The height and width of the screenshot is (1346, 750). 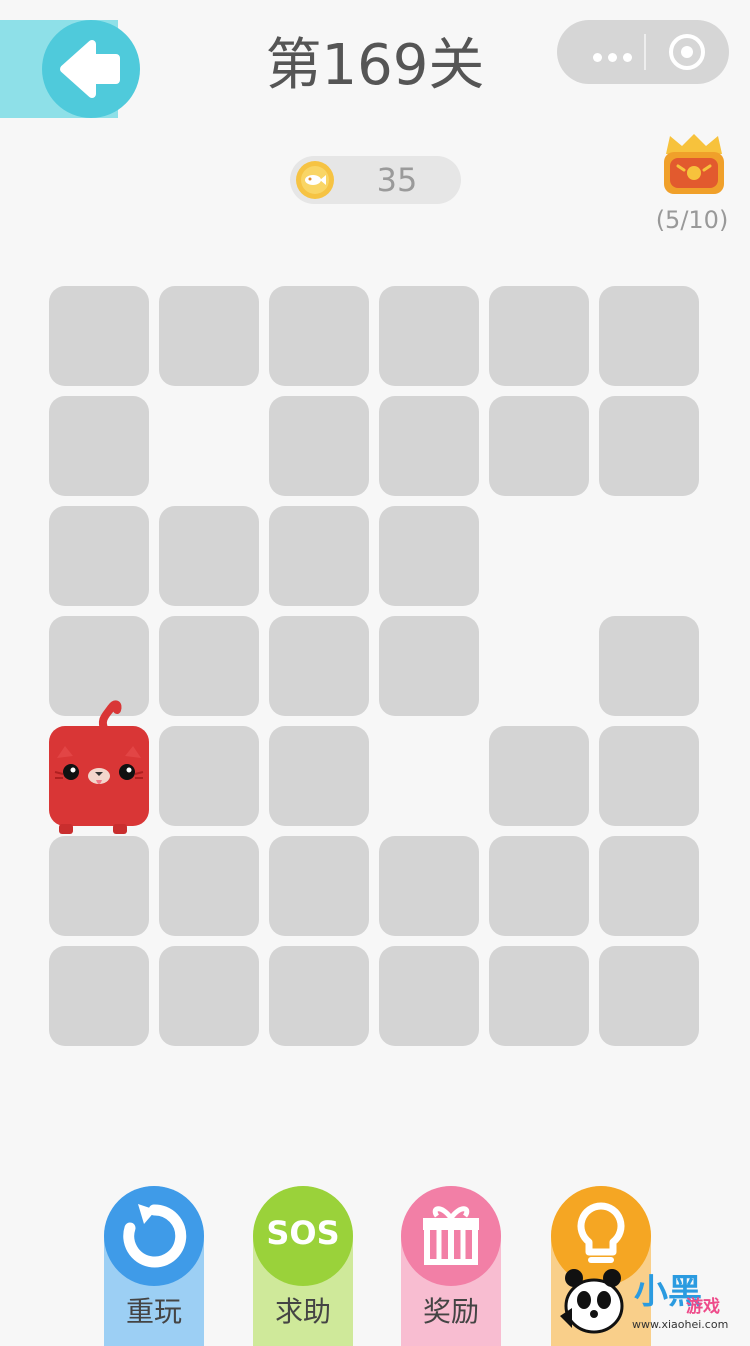 What do you see at coordinates (694, 166) in the screenshot?
I see `treasure-chest-icon` at bounding box center [694, 166].